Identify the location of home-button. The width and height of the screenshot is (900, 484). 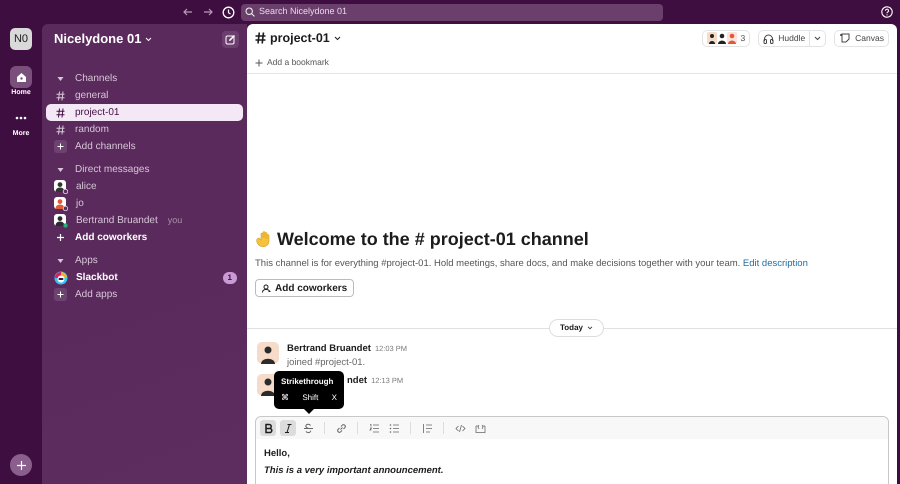
(21, 77).